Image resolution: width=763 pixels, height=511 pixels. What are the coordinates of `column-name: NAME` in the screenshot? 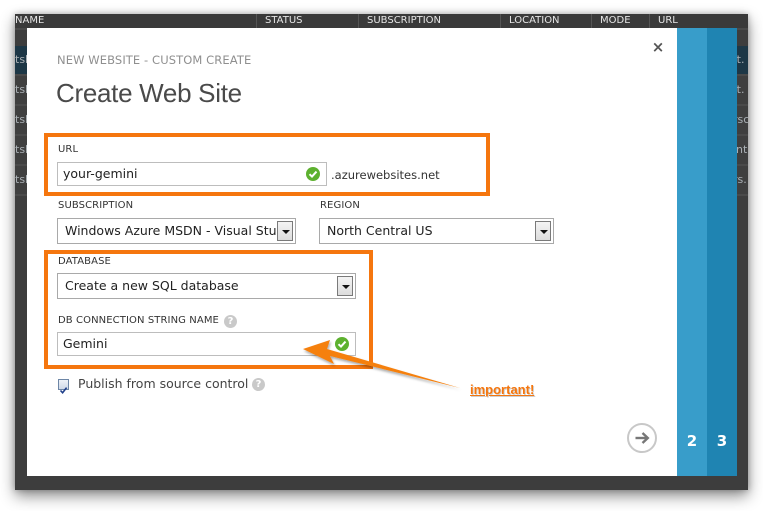 It's located at (30, 20).